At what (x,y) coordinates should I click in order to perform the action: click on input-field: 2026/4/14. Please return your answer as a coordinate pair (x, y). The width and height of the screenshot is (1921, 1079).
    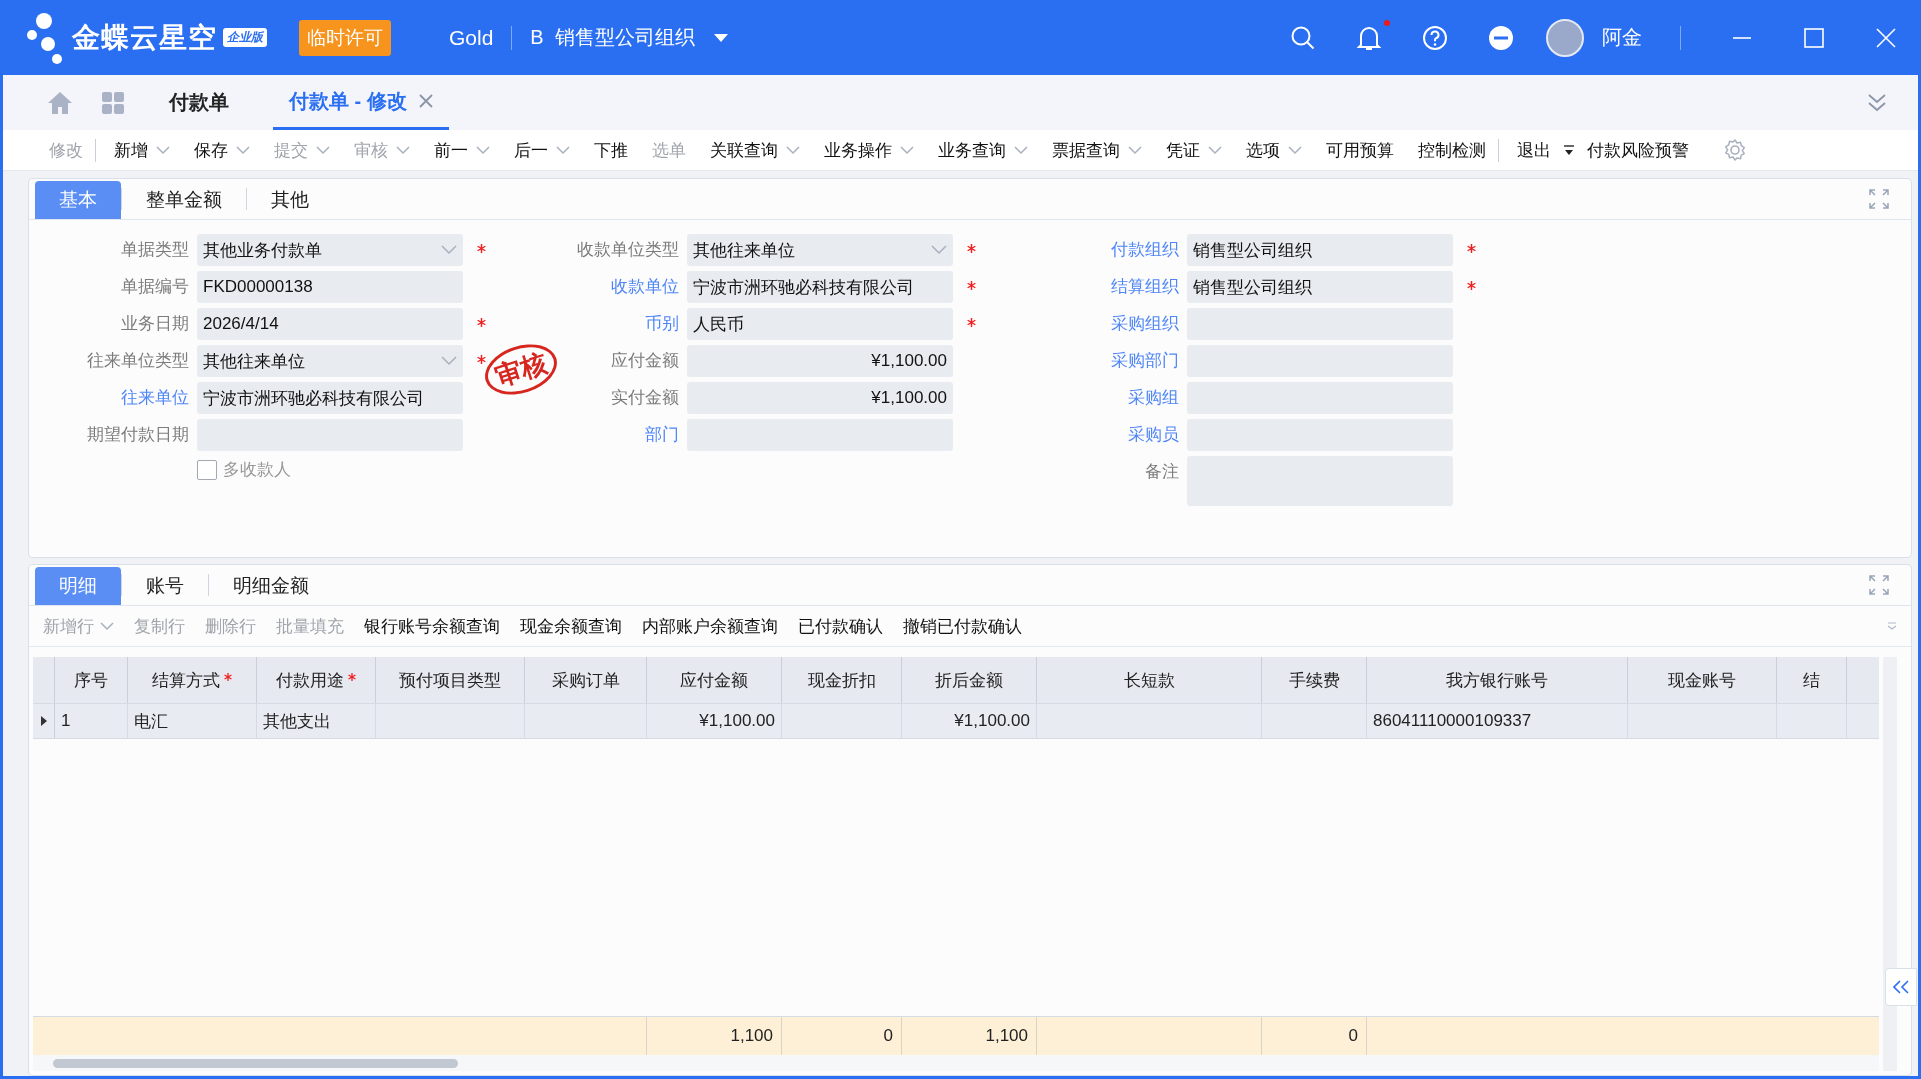
    Looking at the image, I should click on (330, 324).